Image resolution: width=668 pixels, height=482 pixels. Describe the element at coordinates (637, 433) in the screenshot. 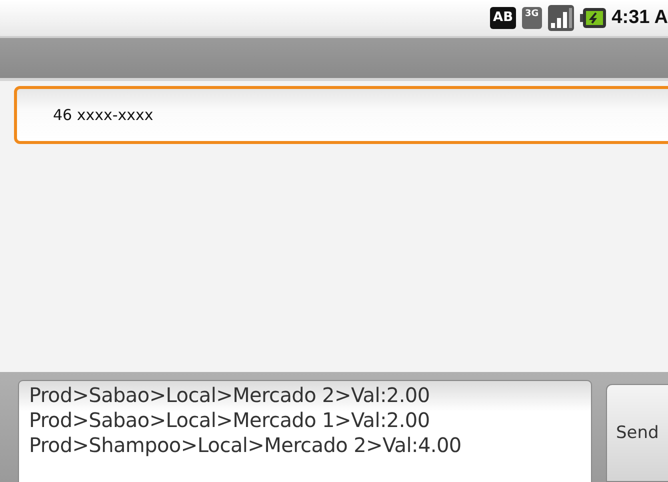

I see `send-button: Send` at that location.